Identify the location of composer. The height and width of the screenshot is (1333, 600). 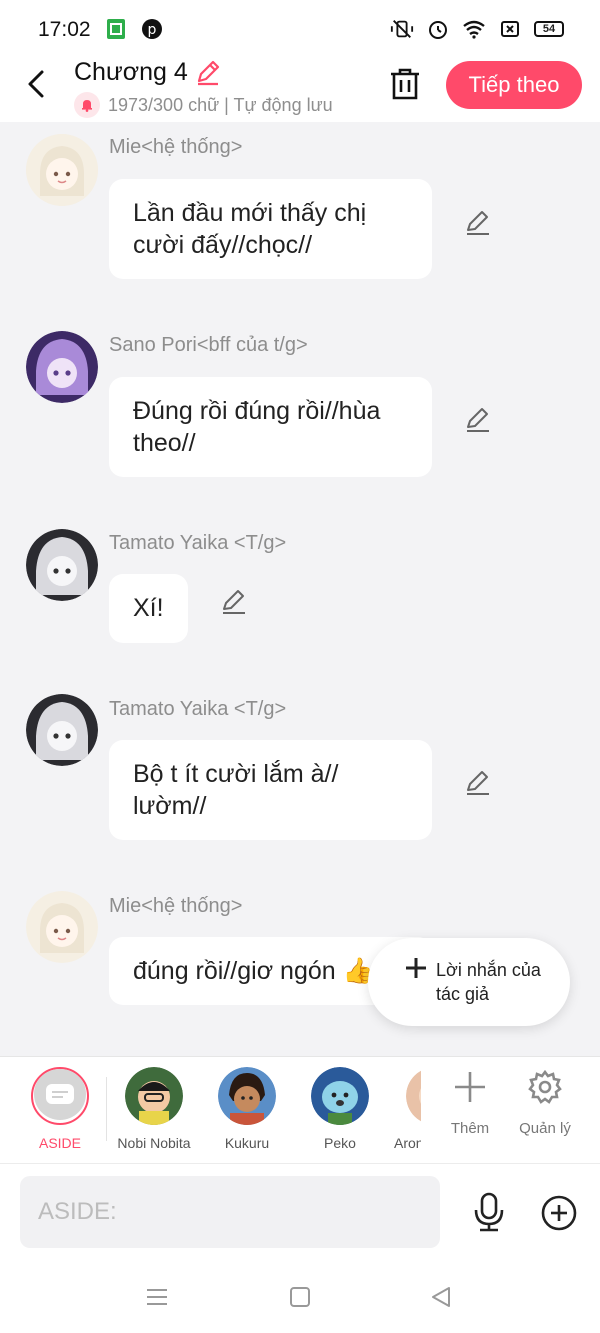
(300, 1212).